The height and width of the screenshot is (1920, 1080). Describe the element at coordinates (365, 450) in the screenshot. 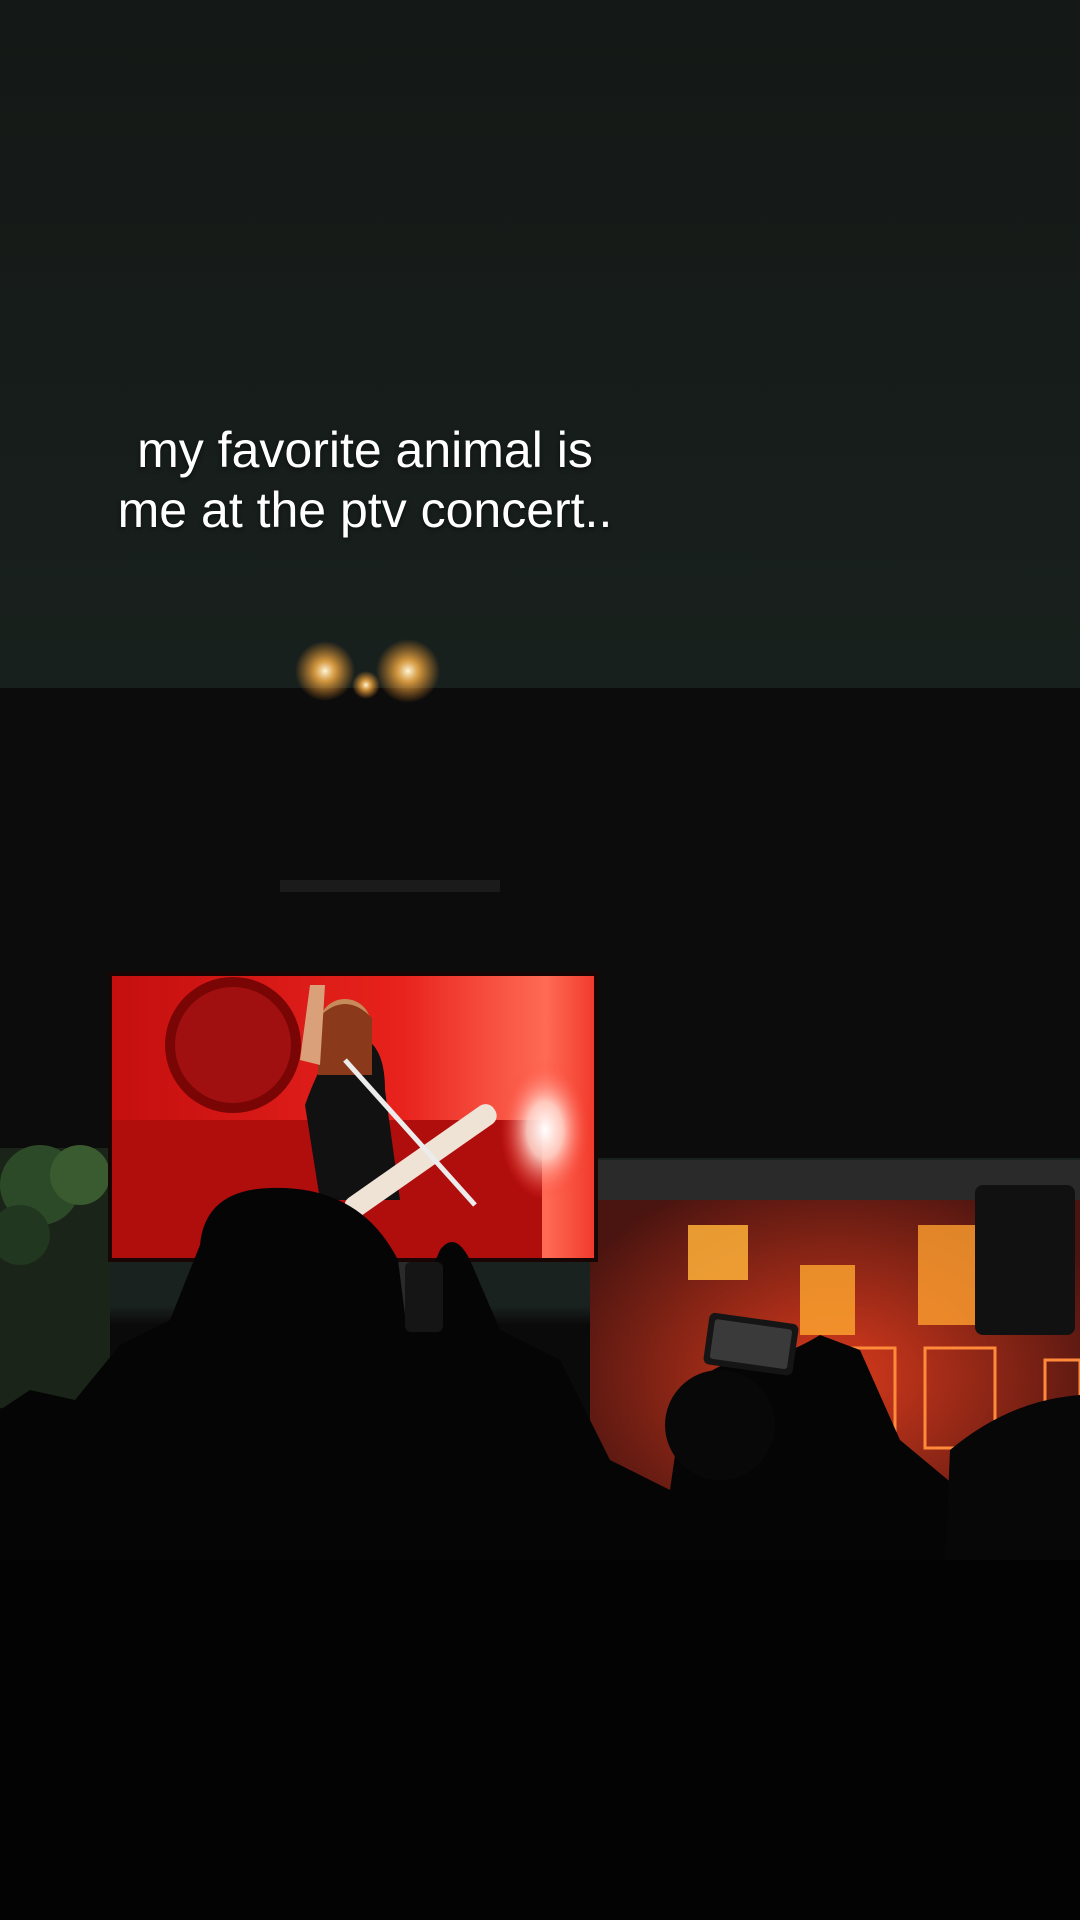

I see `caption-line-1: my favorite animal is` at that location.